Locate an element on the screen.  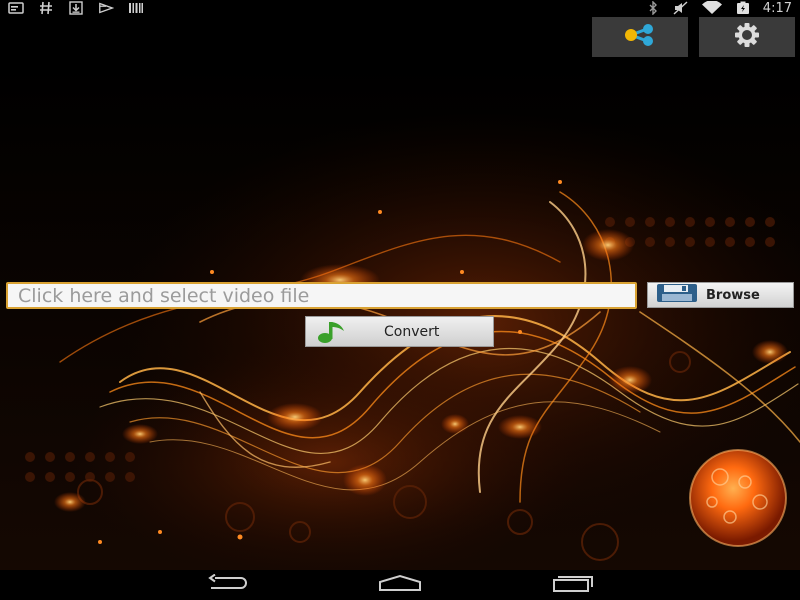
recents-button is located at coordinates (571, 585).